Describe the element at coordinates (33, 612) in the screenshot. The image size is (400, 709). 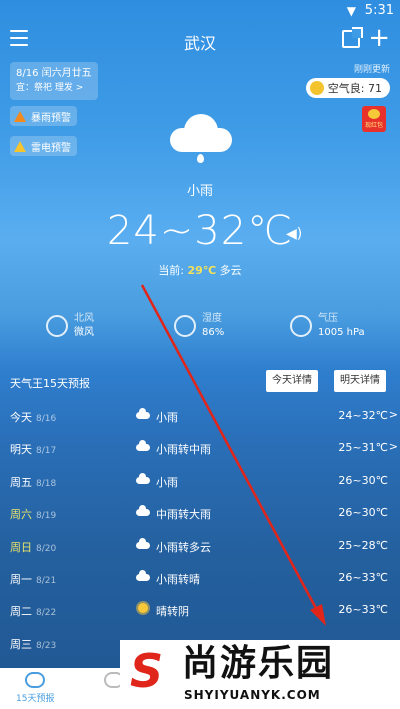
I see `forecast-day: 周二 8/22` at that location.